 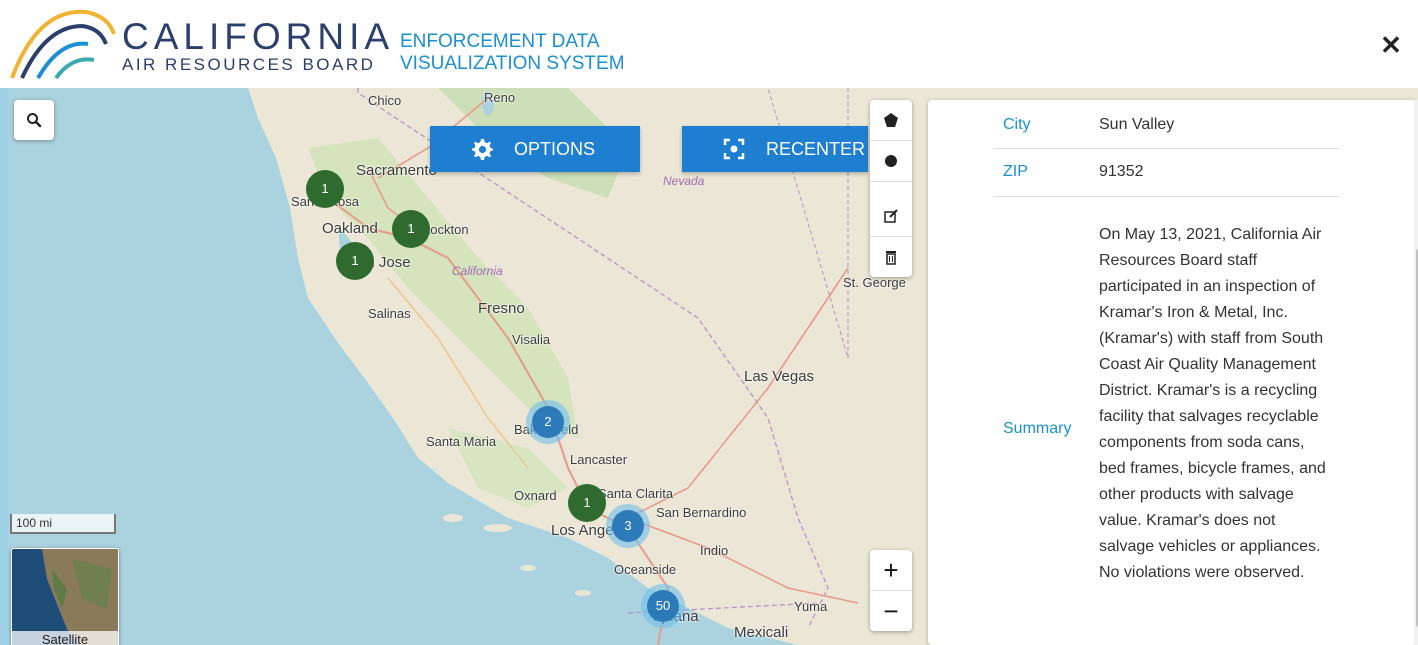 I want to click on state-label-nevada: Nevada, so click(x=684, y=181).